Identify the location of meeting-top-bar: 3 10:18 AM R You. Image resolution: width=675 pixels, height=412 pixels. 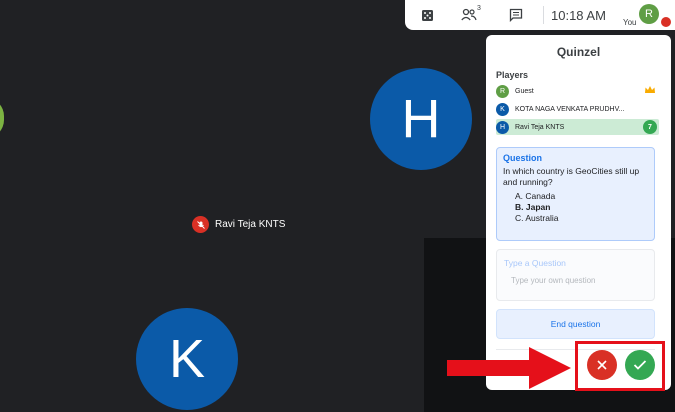
(540, 15).